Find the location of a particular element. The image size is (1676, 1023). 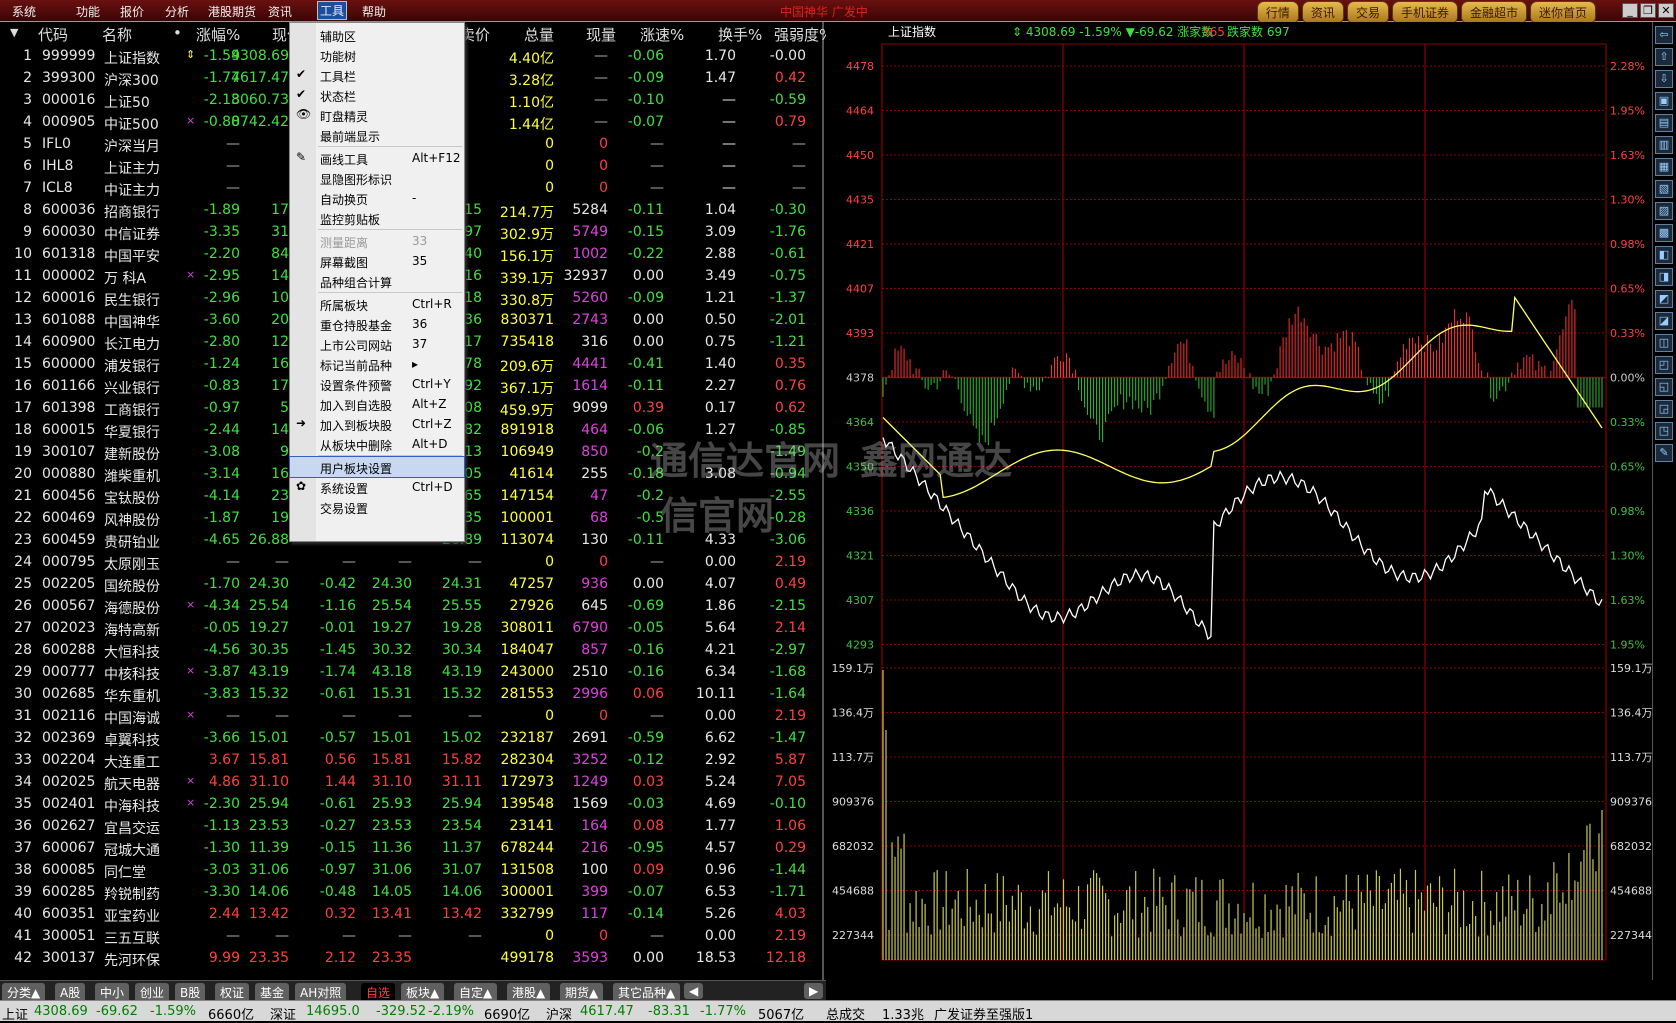

menu-item-1: 功能 is located at coordinates (88, 11).